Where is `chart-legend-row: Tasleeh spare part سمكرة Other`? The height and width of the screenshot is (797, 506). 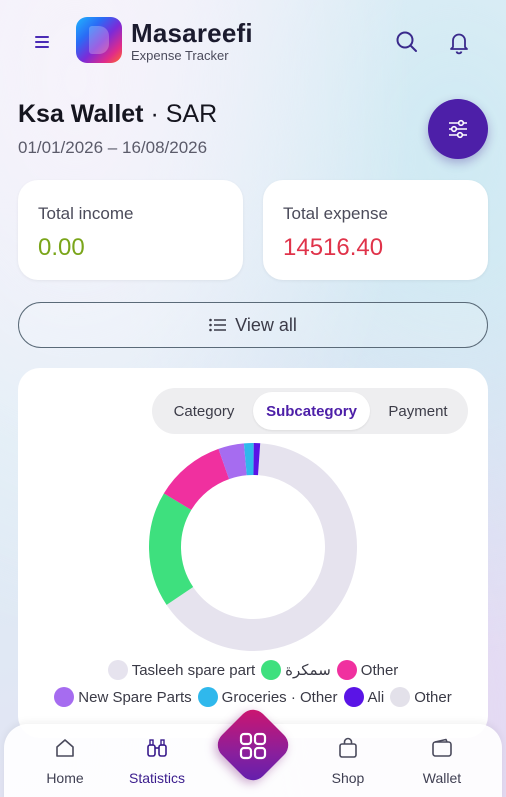
chart-legend-row: Tasleeh spare part سمكرة Other is located at coordinates (253, 670).